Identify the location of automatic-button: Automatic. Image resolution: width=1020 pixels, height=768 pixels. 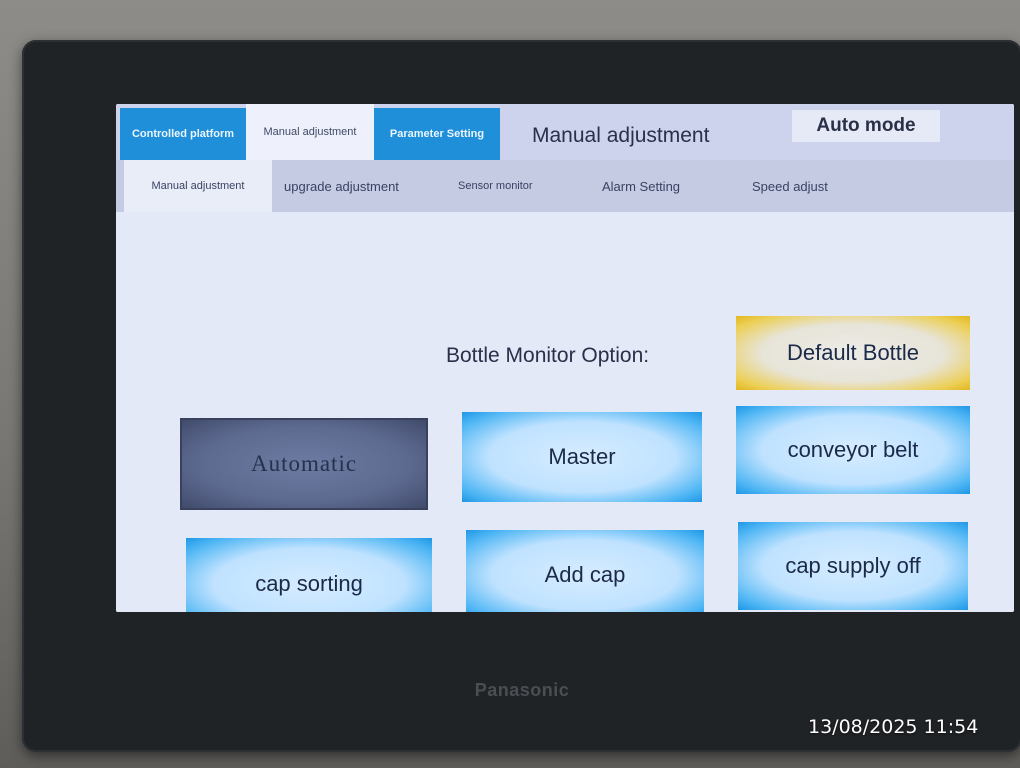
(304, 464).